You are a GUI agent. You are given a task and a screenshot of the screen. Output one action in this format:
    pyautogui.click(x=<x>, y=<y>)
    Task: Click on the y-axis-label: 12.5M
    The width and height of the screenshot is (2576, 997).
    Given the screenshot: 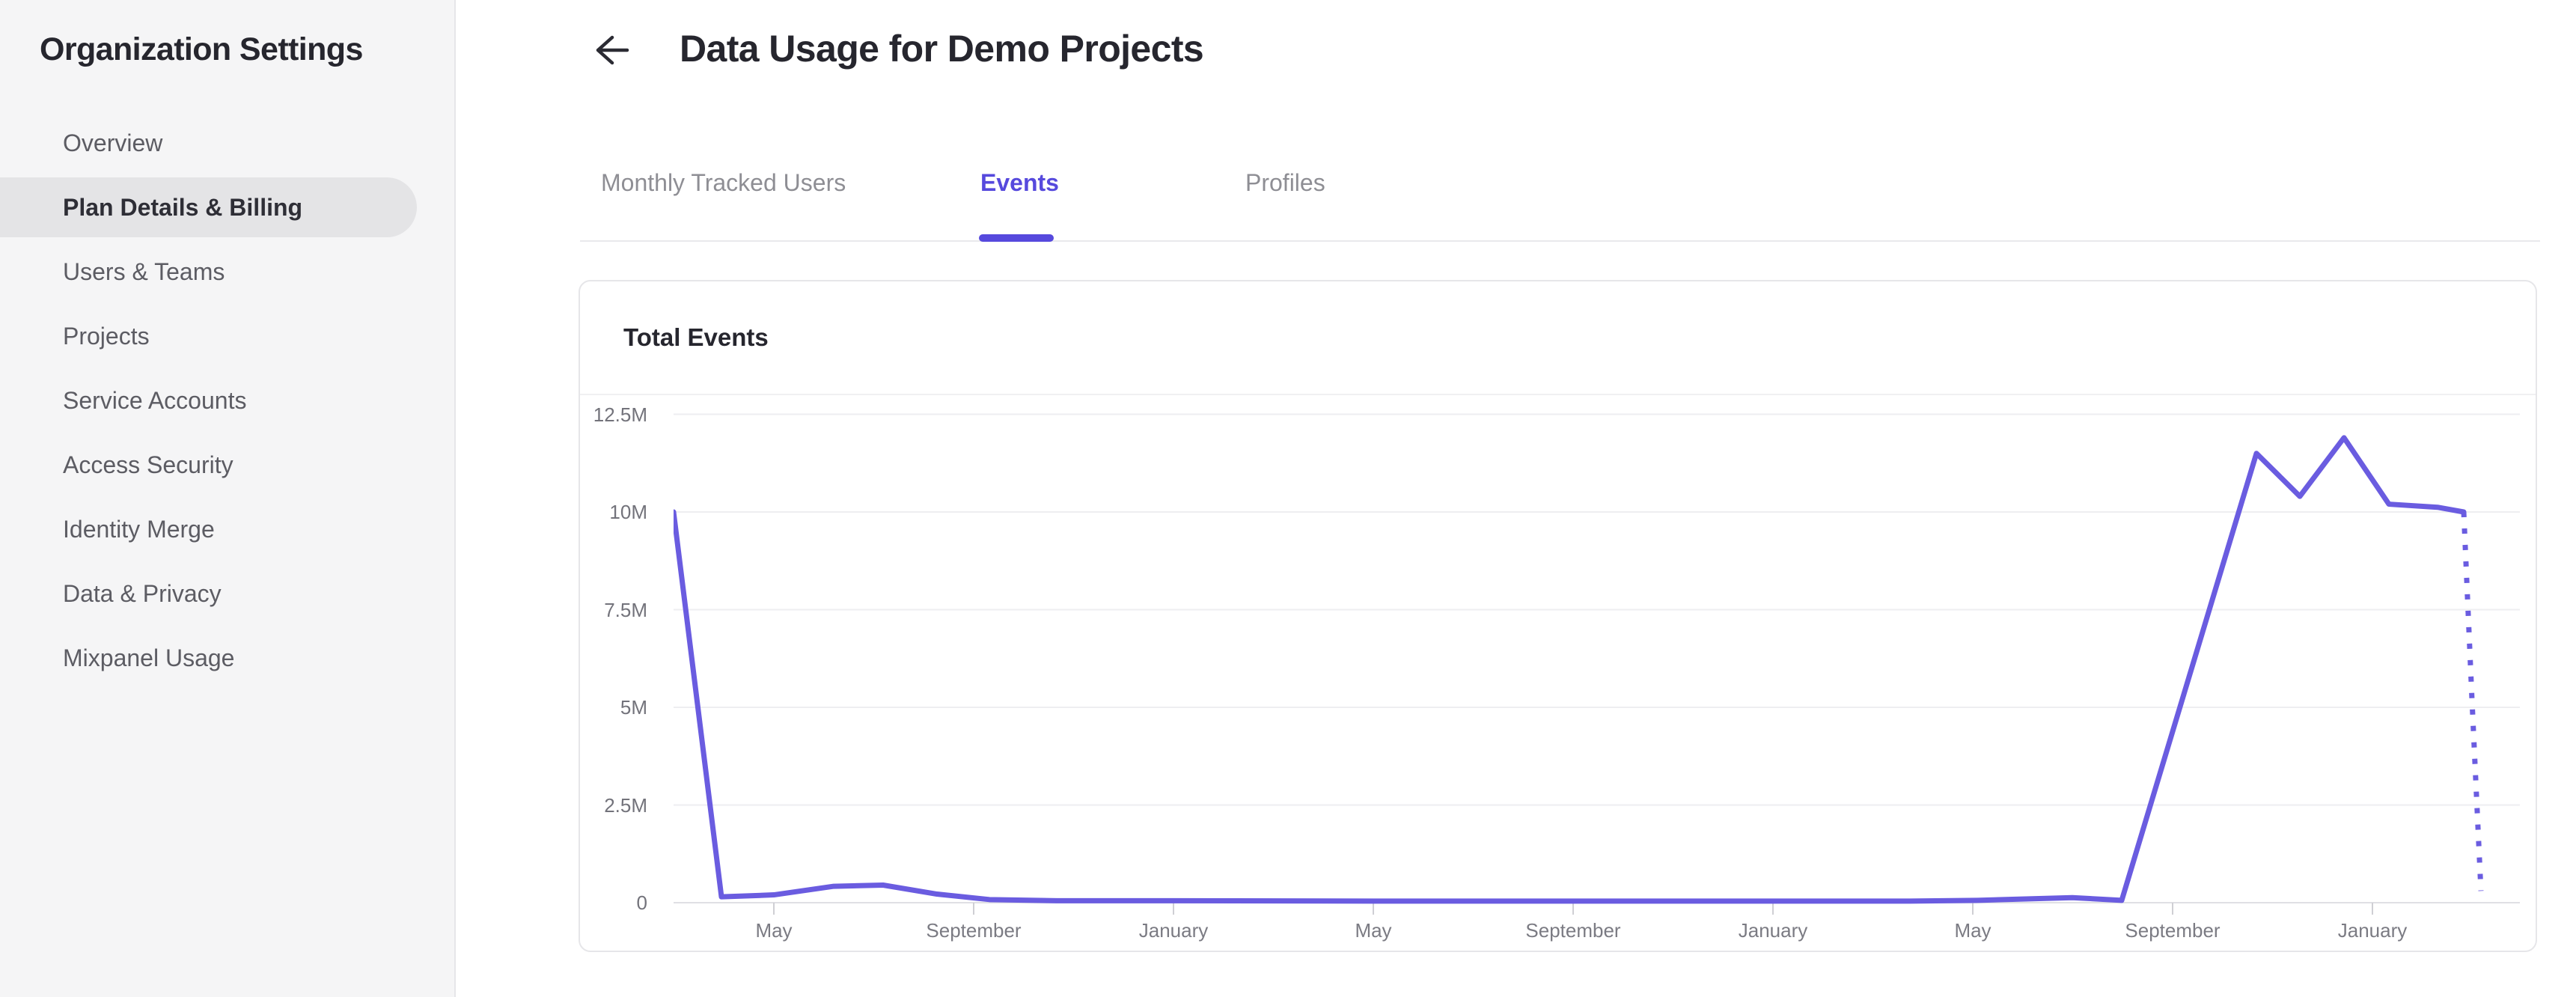 What is the action you would take?
    pyautogui.click(x=620, y=414)
    